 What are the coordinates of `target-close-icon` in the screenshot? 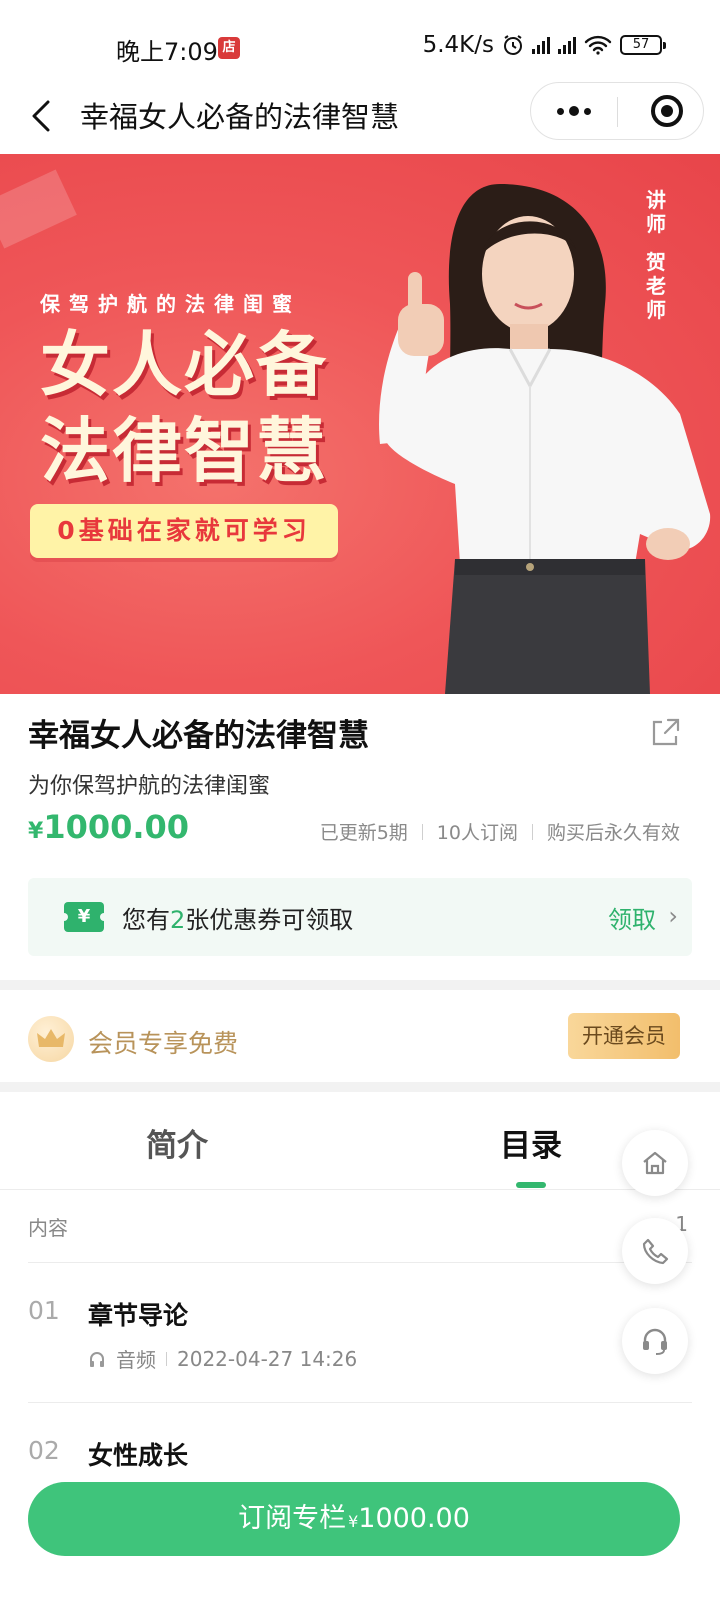 It's located at (667, 111).